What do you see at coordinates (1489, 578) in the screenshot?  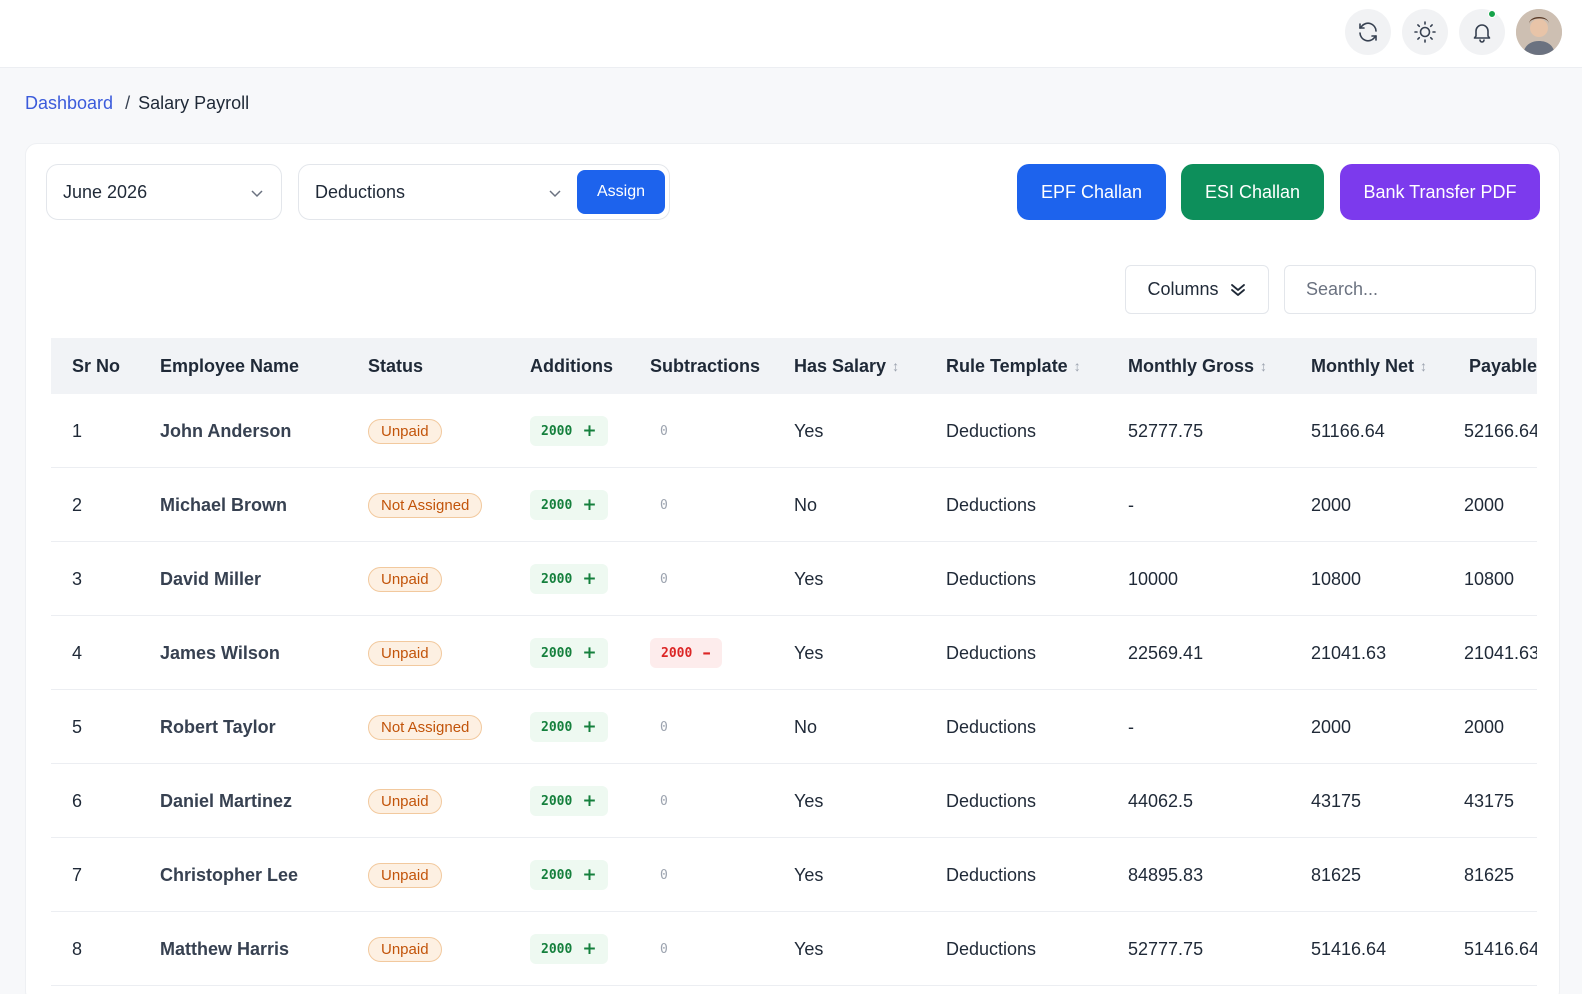 I see `cell-payable: 10800` at bounding box center [1489, 578].